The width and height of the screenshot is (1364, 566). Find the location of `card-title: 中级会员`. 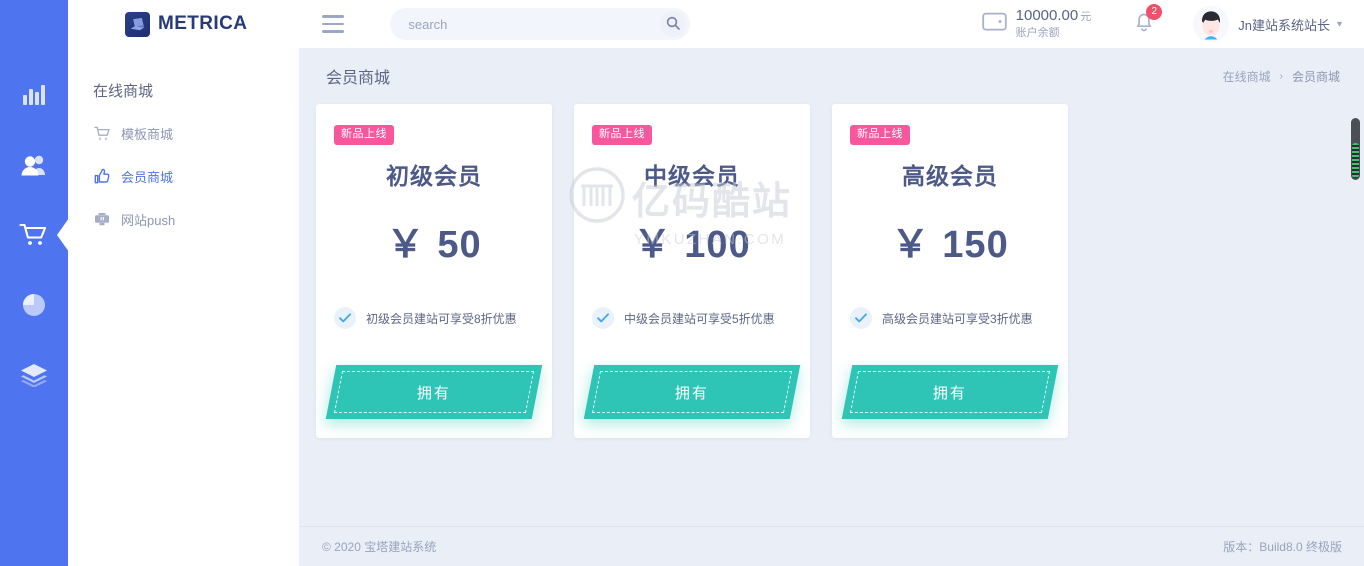

card-title: 中级会员 is located at coordinates (692, 176).